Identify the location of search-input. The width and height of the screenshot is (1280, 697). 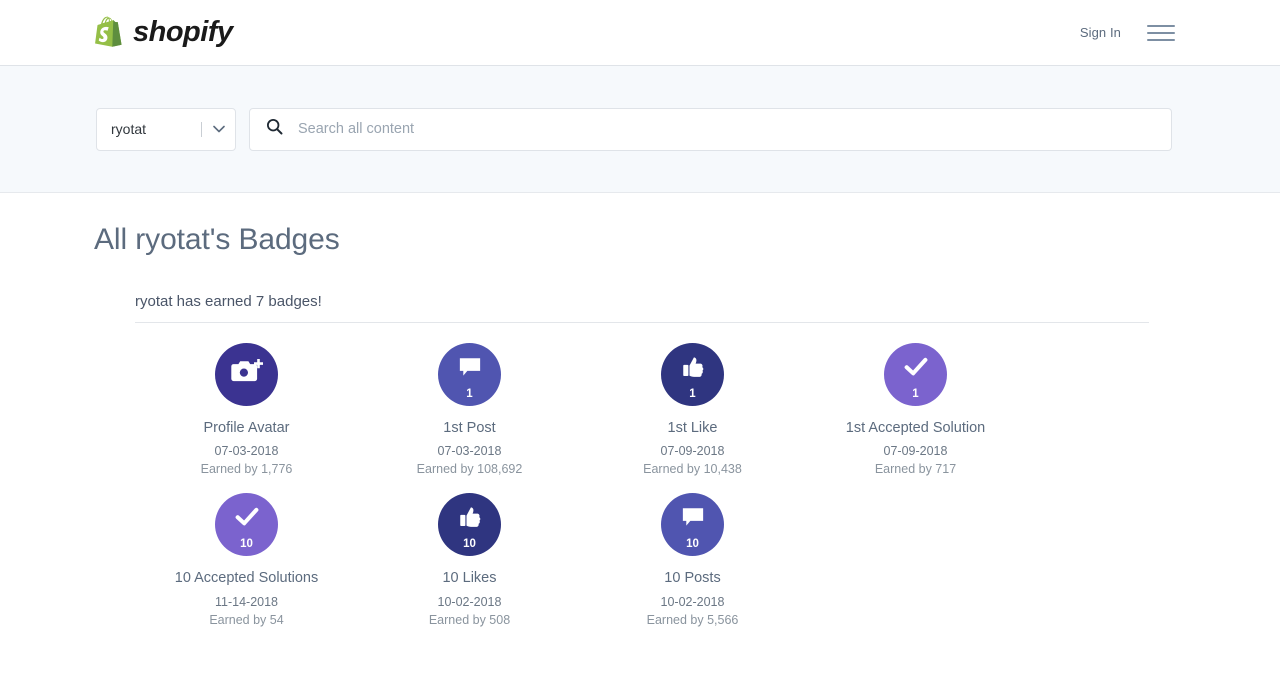
(725, 129).